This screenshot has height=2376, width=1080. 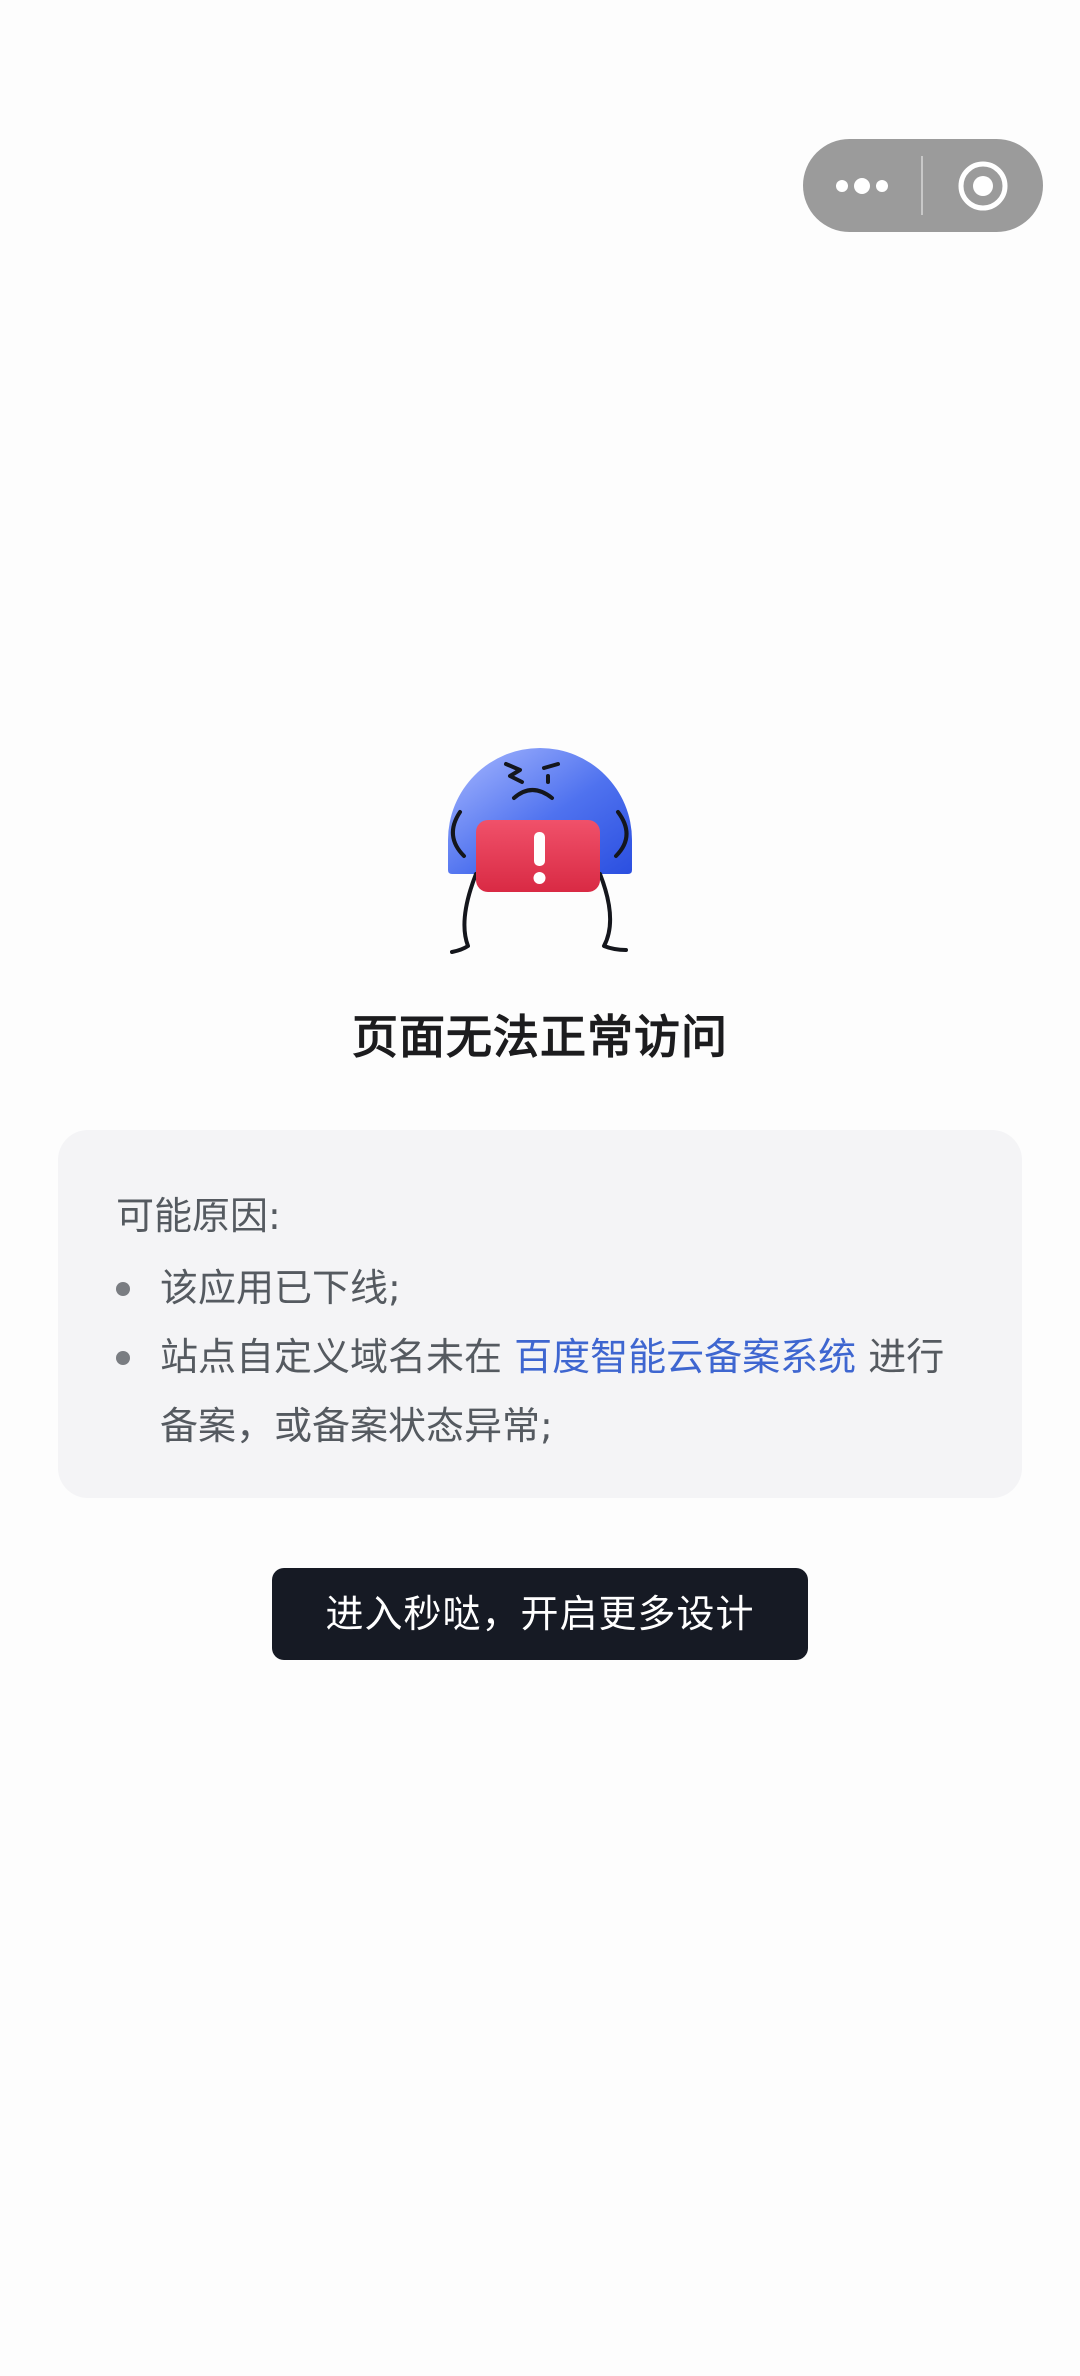 I want to click on reason-text: 该应用已下线;, so click(x=280, y=1288).